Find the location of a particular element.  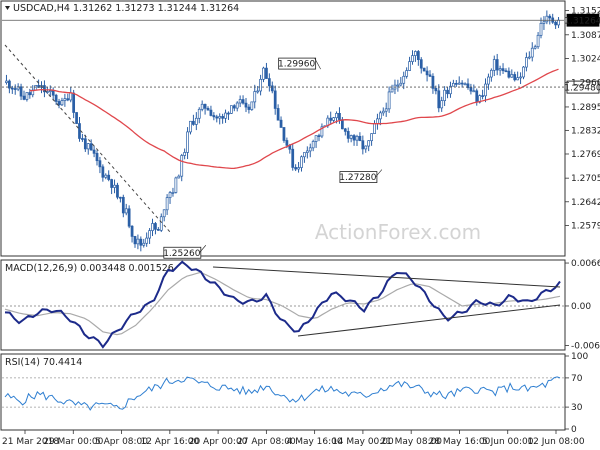

y-tick-label: 1.31520 is located at coordinates (585, 12).